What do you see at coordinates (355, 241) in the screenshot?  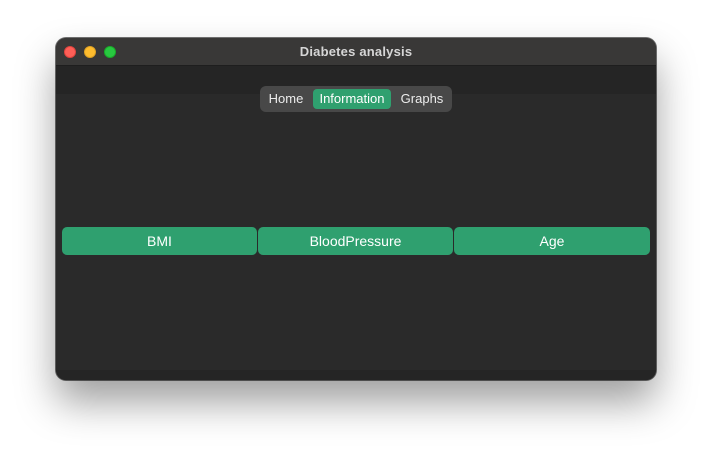 I see `blood-pressure-button: BloodPressure` at bounding box center [355, 241].